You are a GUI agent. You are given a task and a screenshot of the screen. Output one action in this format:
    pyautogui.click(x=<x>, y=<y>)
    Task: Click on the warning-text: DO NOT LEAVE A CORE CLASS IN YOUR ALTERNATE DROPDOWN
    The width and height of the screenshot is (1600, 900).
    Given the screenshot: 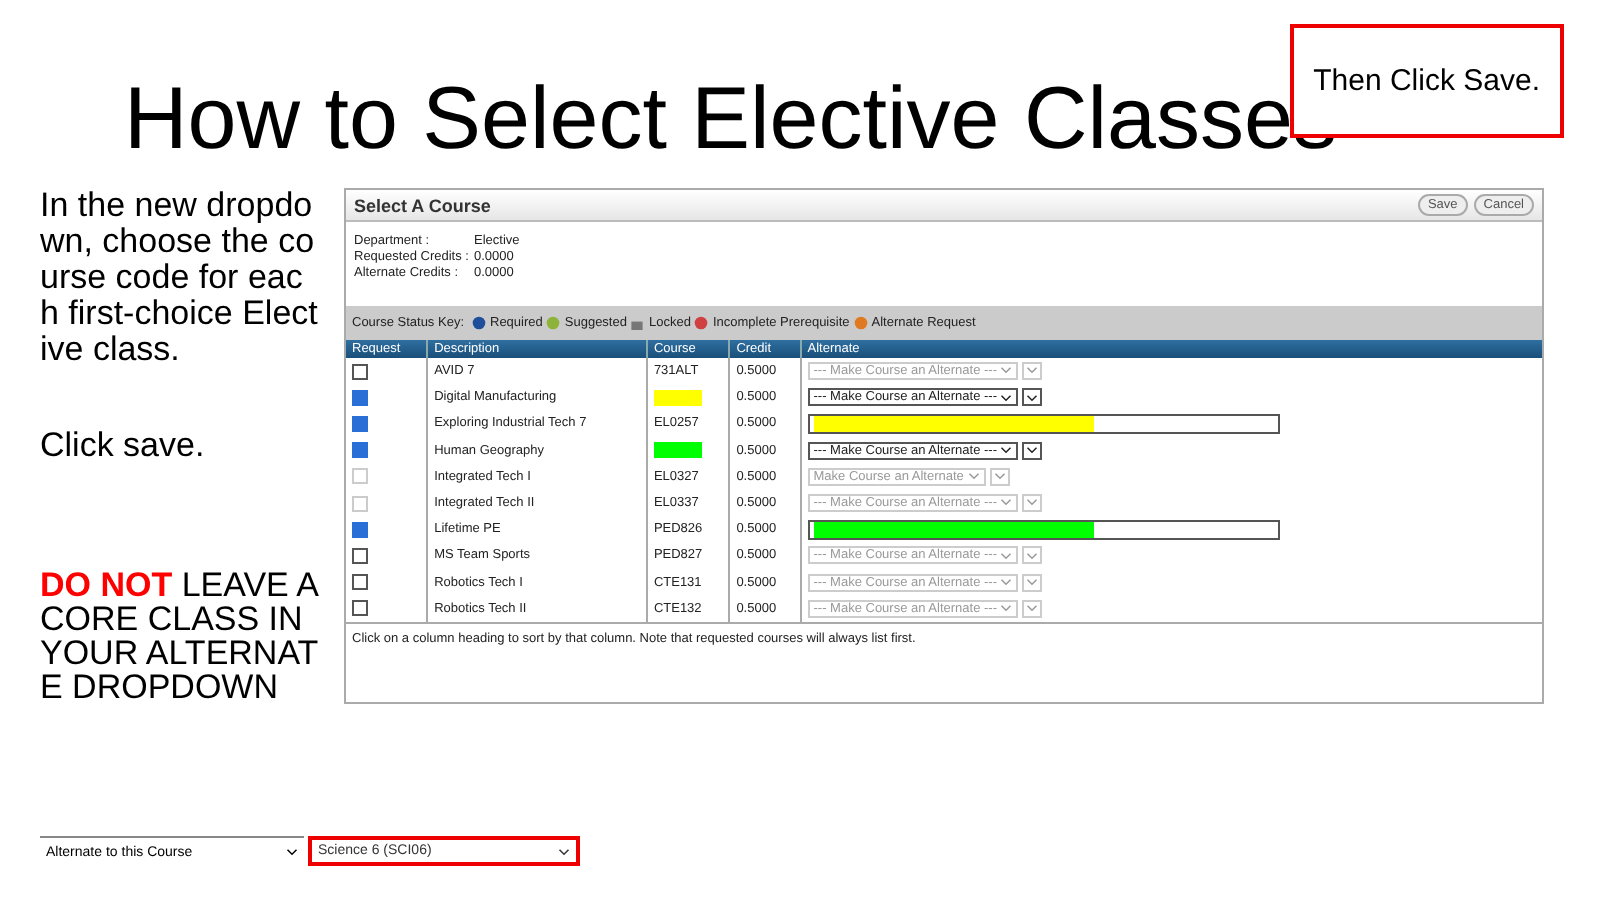 What is the action you would take?
    pyautogui.click(x=180, y=636)
    